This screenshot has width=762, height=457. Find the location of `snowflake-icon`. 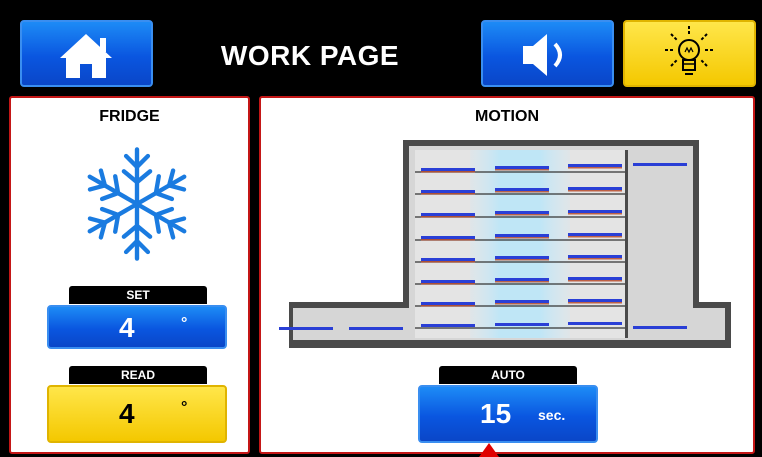

snowflake-icon is located at coordinates (137, 205).